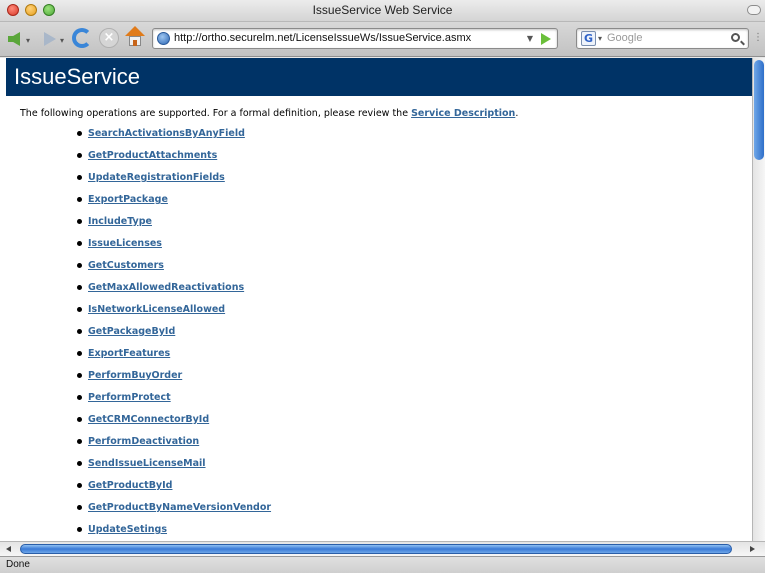  What do you see at coordinates (120, 221) in the screenshot?
I see `operation-link: IncludeType` at bounding box center [120, 221].